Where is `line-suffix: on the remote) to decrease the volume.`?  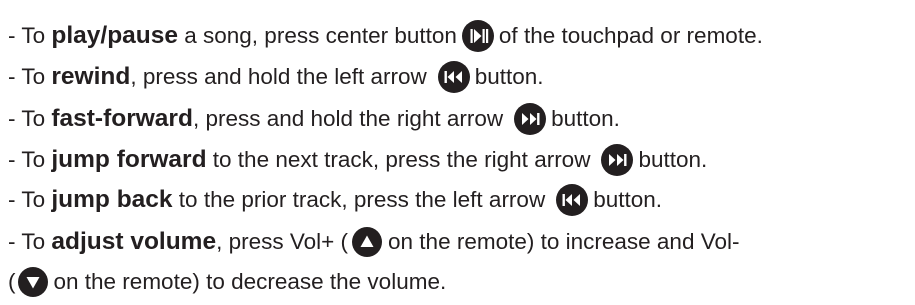 line-suffix: on the remote) to decrease the volume. is located at coordinates (250, 281).